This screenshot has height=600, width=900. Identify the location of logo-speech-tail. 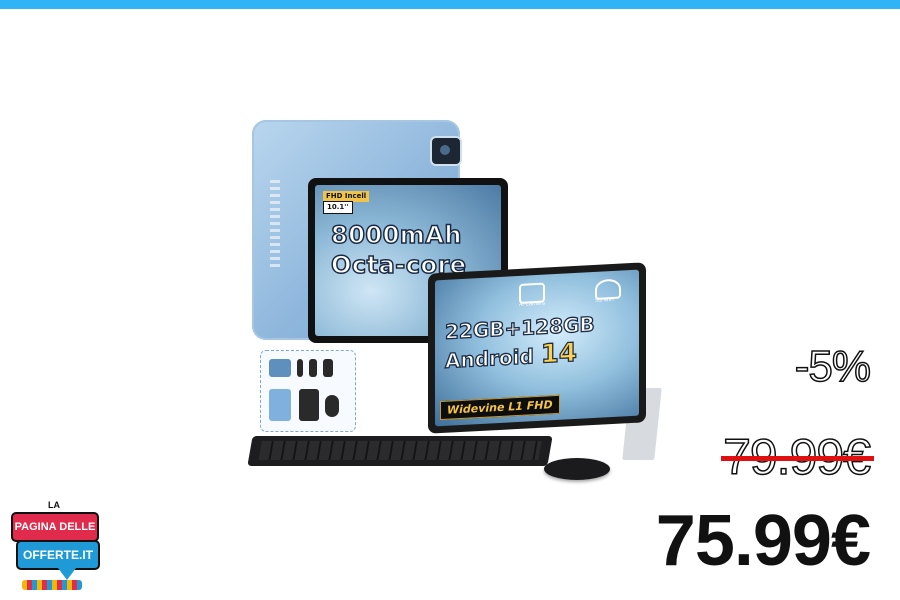
(67, 574).